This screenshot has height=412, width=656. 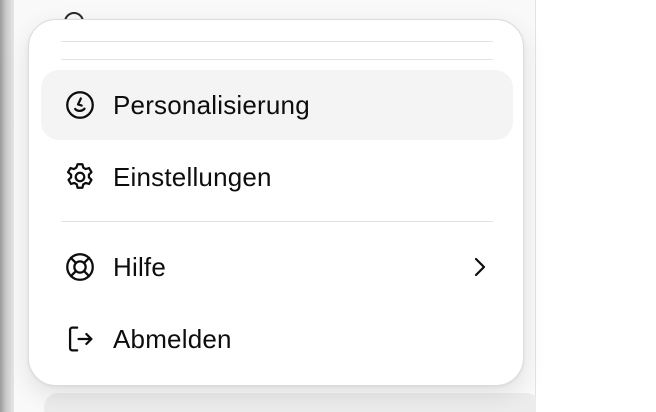 I want to click on sidebar-bottom-item, so click(x=292, y=402).